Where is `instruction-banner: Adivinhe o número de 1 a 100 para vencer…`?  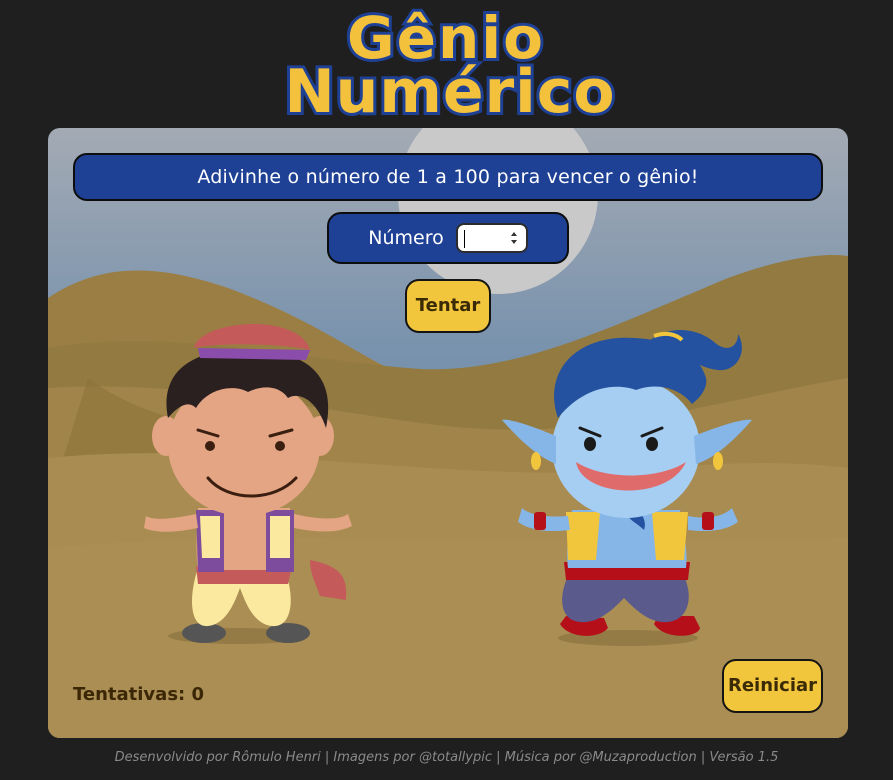
instruction-banner: Adivinhe o número de 1 a 100 para vencer… is located at coordinates (448, 177).